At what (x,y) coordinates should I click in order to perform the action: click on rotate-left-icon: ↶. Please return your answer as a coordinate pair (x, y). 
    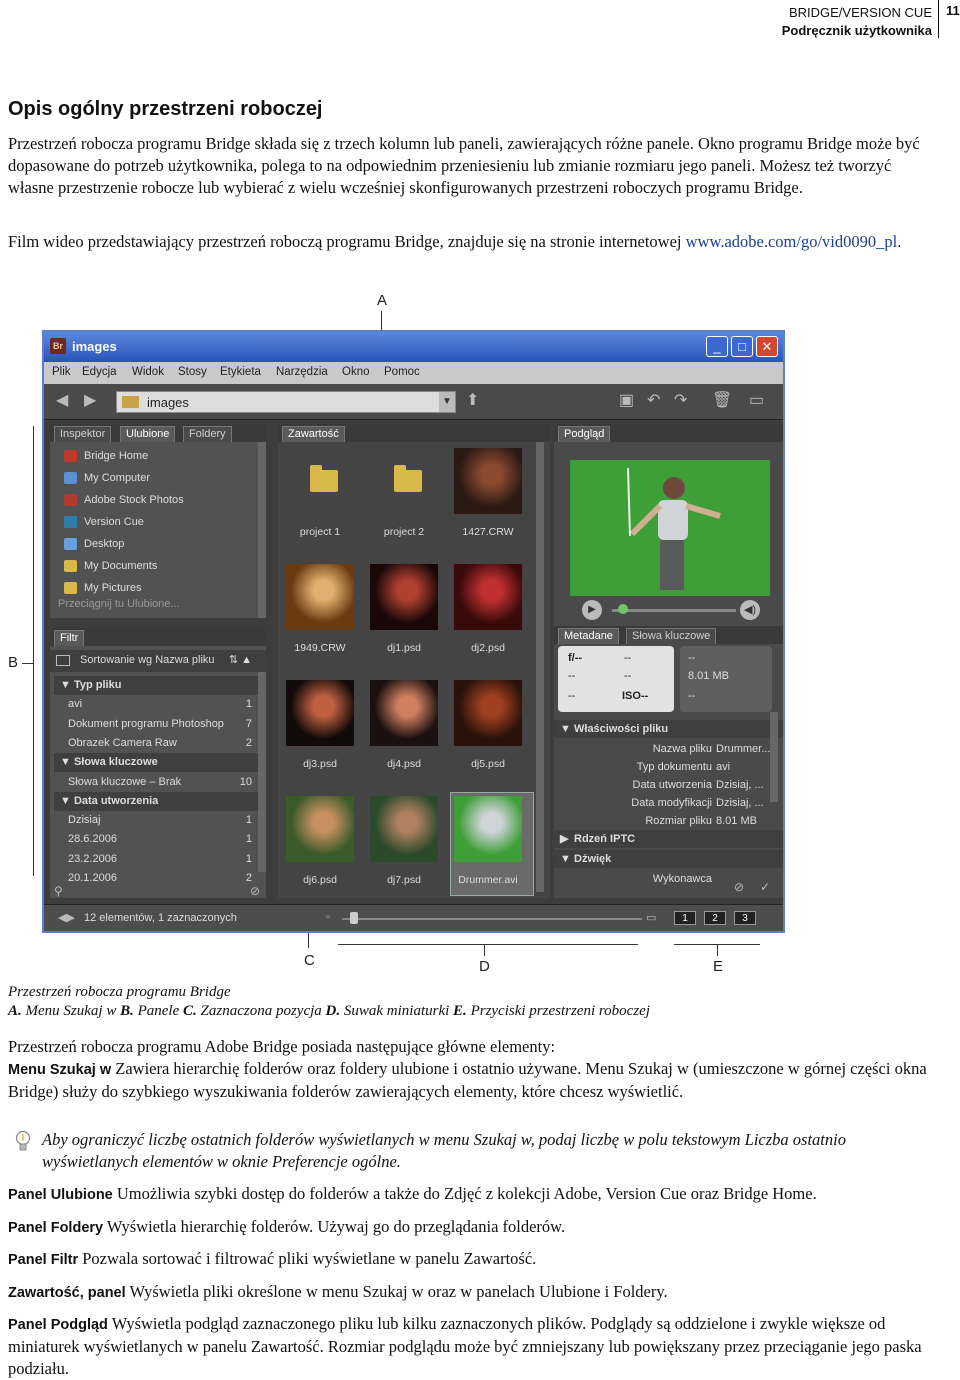
    Looking at the image, I should click on (653, 401).